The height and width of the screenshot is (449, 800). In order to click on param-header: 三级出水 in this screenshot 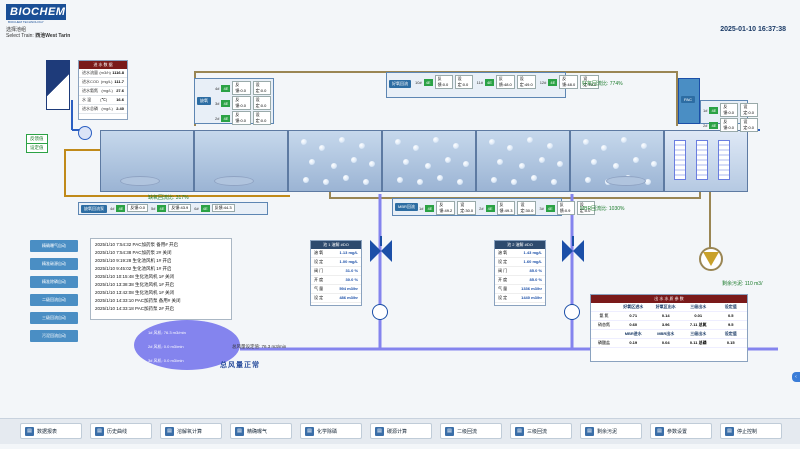, I will do `click(698, 334)`.